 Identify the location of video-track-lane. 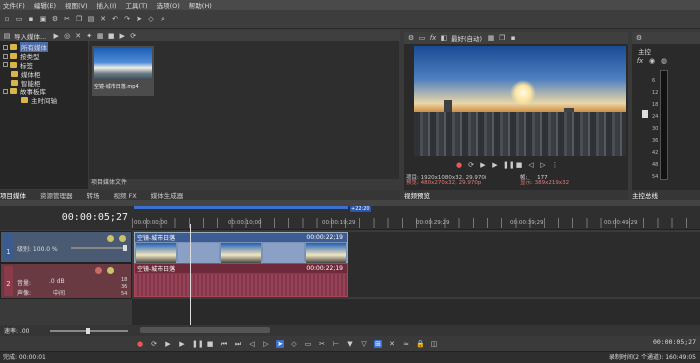
(524, 247).